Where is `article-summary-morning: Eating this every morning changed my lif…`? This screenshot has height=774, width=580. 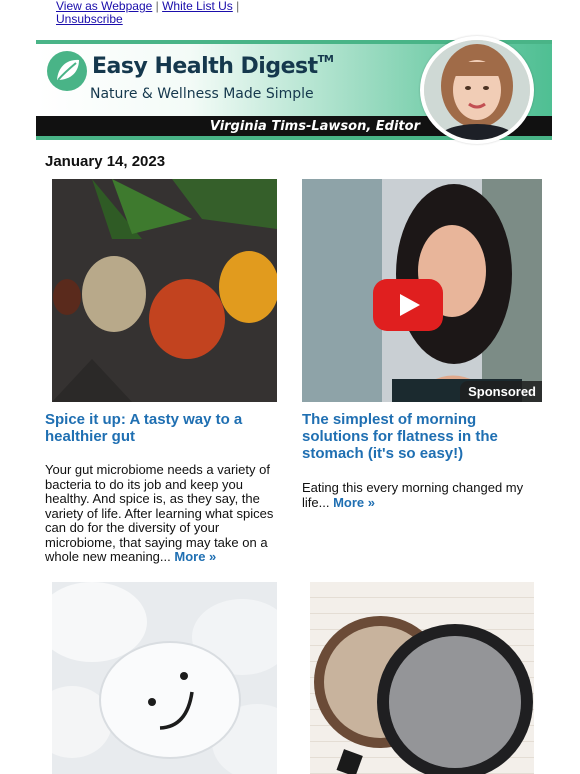 article-summary-morning: Eating this every morning changed my lif… is located at coordinates (422, 495).